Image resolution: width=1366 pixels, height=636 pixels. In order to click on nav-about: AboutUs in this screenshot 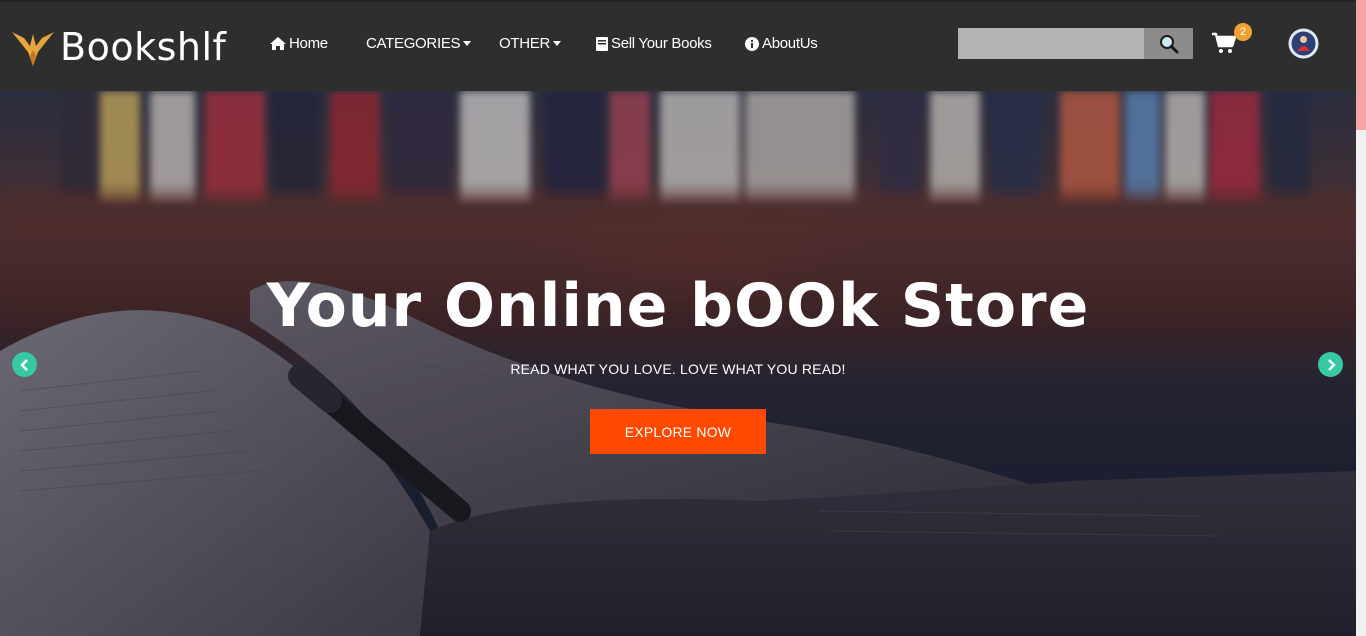, I will do `click(781, 43)`.